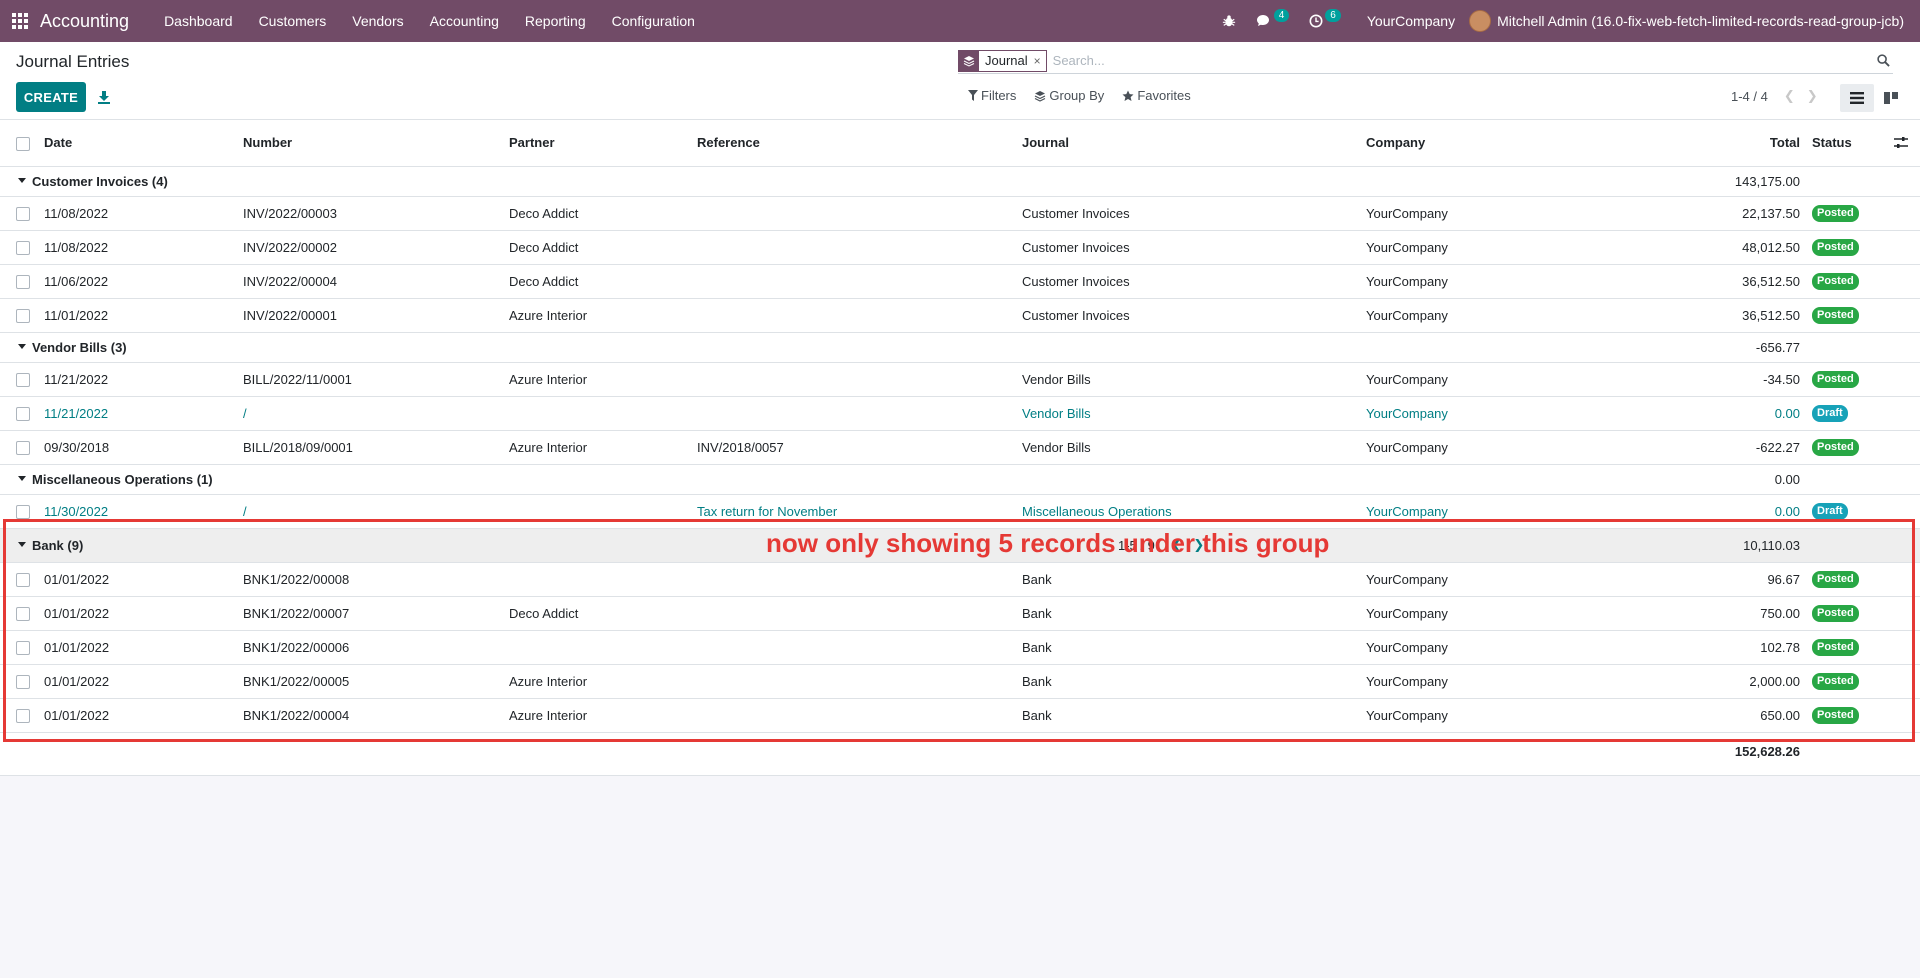  What do you see at coordinates (1188, 511) in the screenshot?
I see `cell-journal: Miscellaneous Operations` at bounding box center [1188, 511].